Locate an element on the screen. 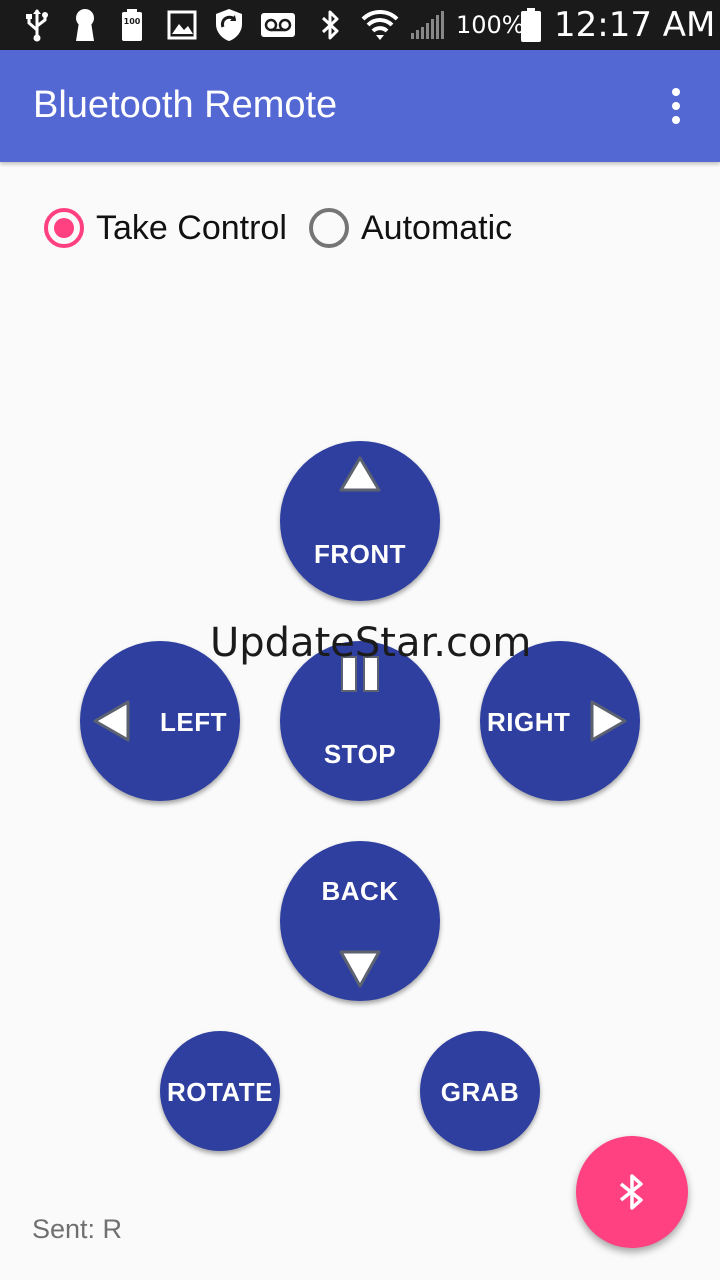 Image resolution: width=720 pixels, height=1280 pixels. front-button: FRONT is located at coordinates (360, 521).